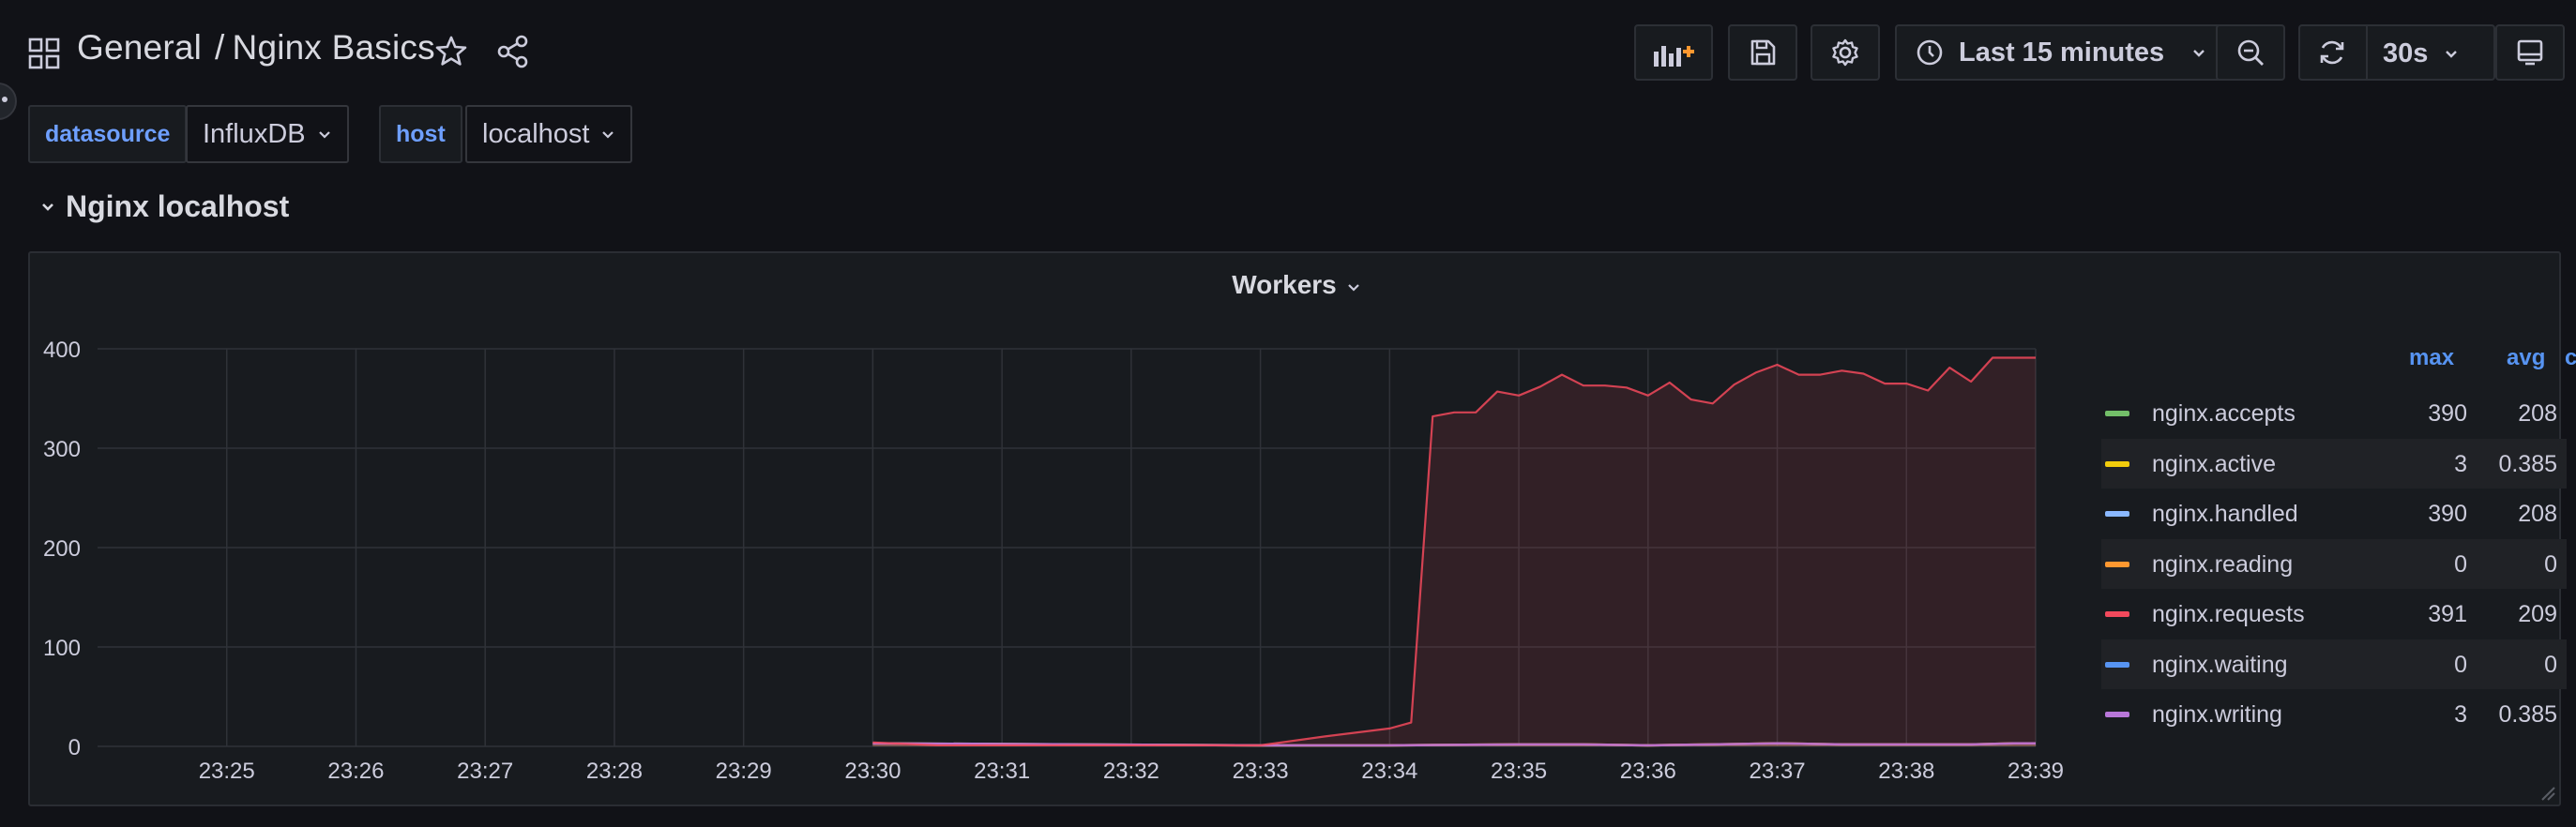  Describe the element at coordinates (44, 53) in the screenshot. I see `dashboard-grid-icon` at that location.